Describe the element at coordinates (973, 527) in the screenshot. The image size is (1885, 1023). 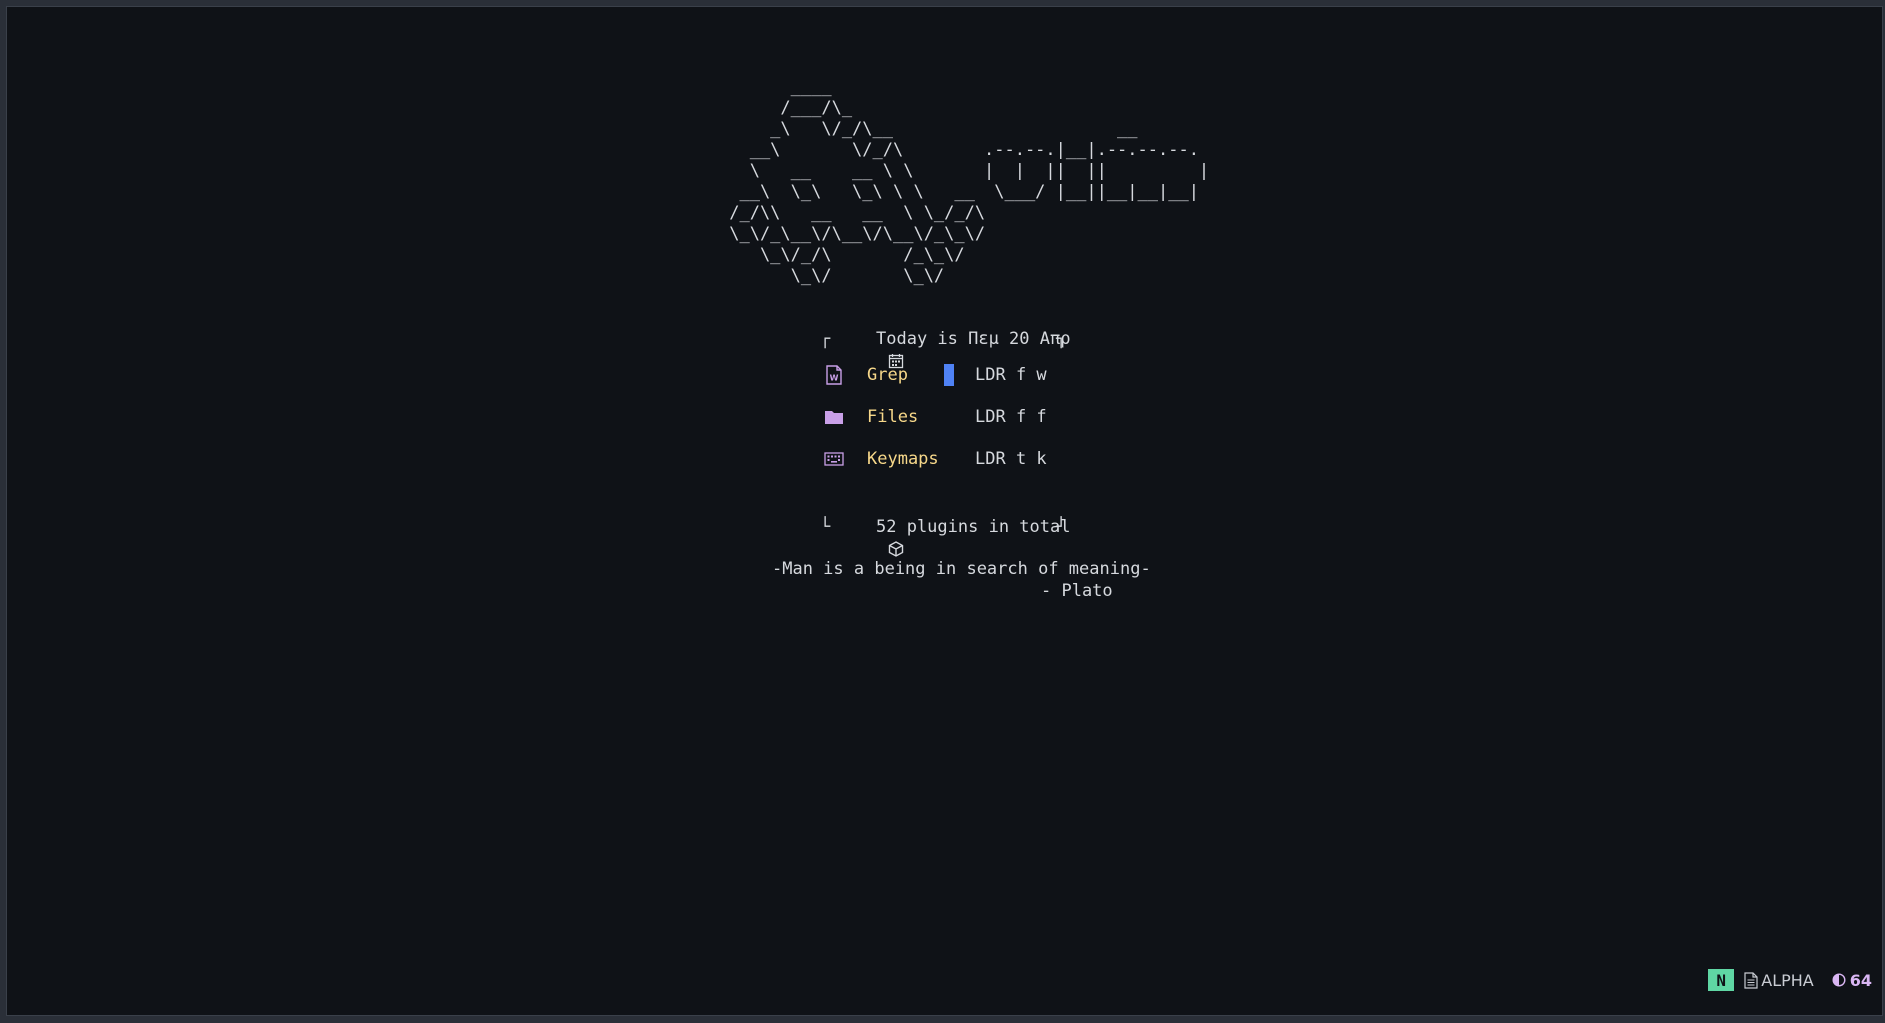
I see `plugins-count-text: 52 plugins in total` at that location.